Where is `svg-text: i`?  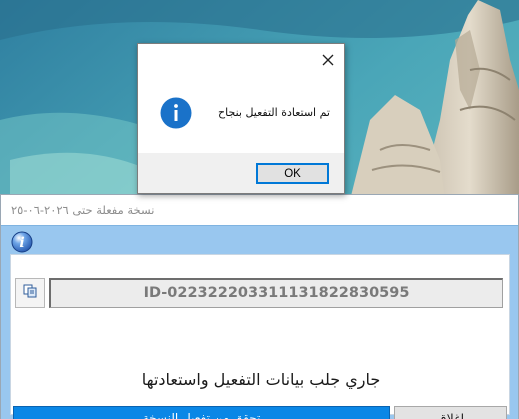 svg-text: i is located at coordinates (21, 243).